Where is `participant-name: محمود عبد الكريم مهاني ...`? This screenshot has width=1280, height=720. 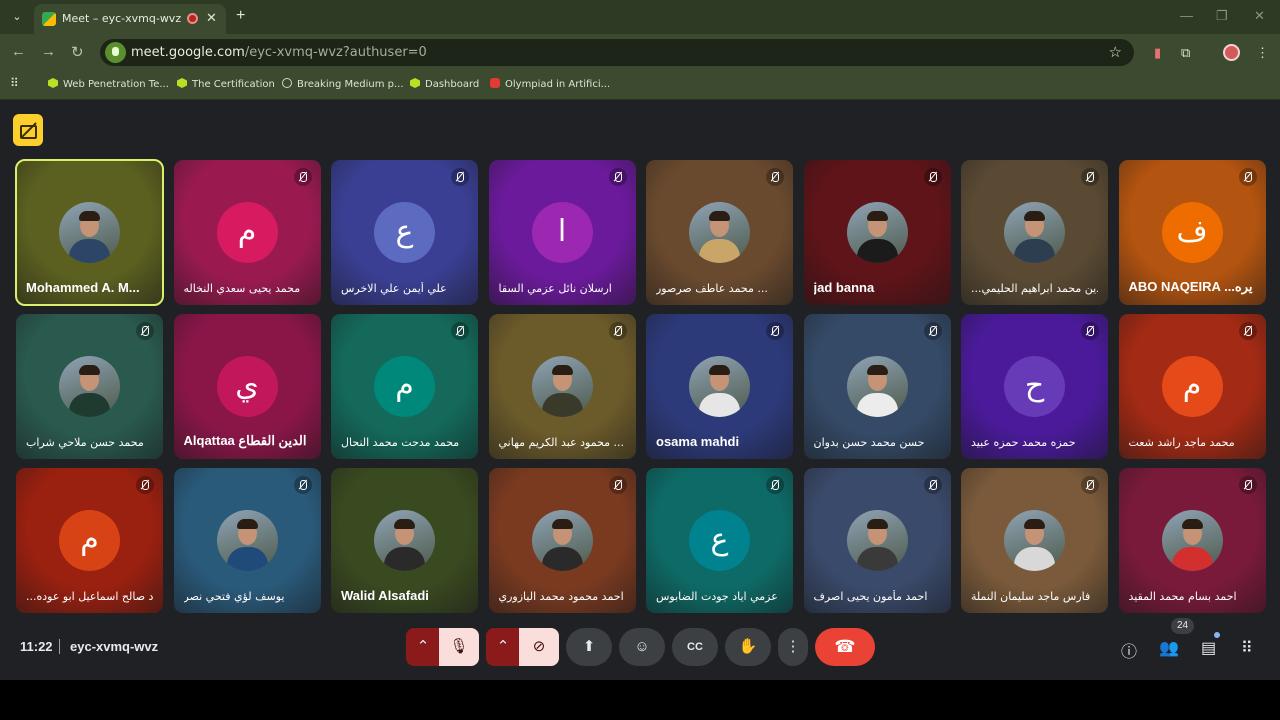
participant-name: محمود عبد الكريم مهاني ... is located at coordinates (561, 442).